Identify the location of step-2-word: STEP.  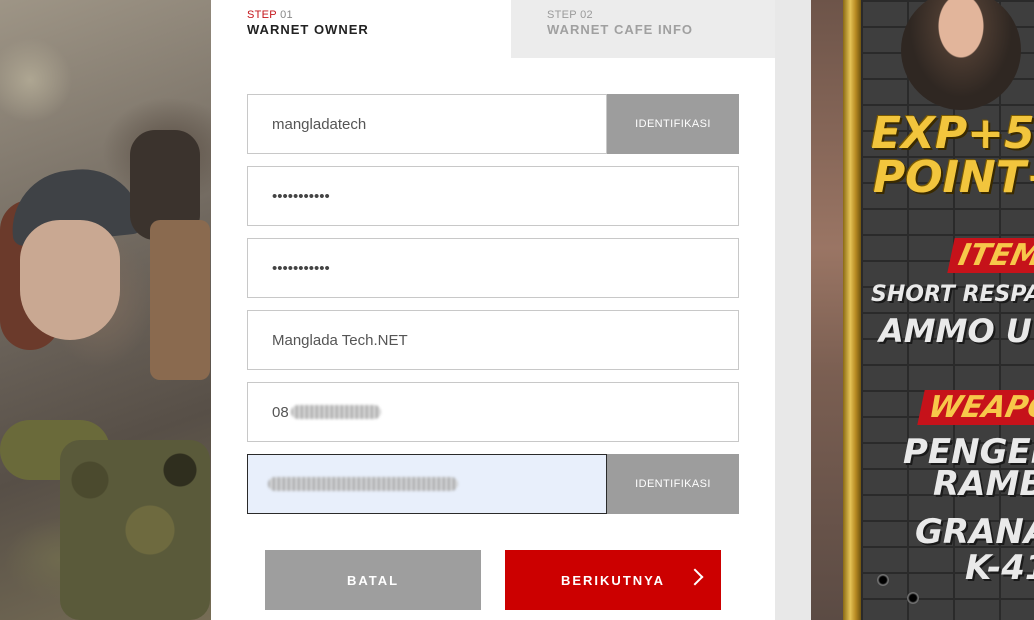
(562, 15).